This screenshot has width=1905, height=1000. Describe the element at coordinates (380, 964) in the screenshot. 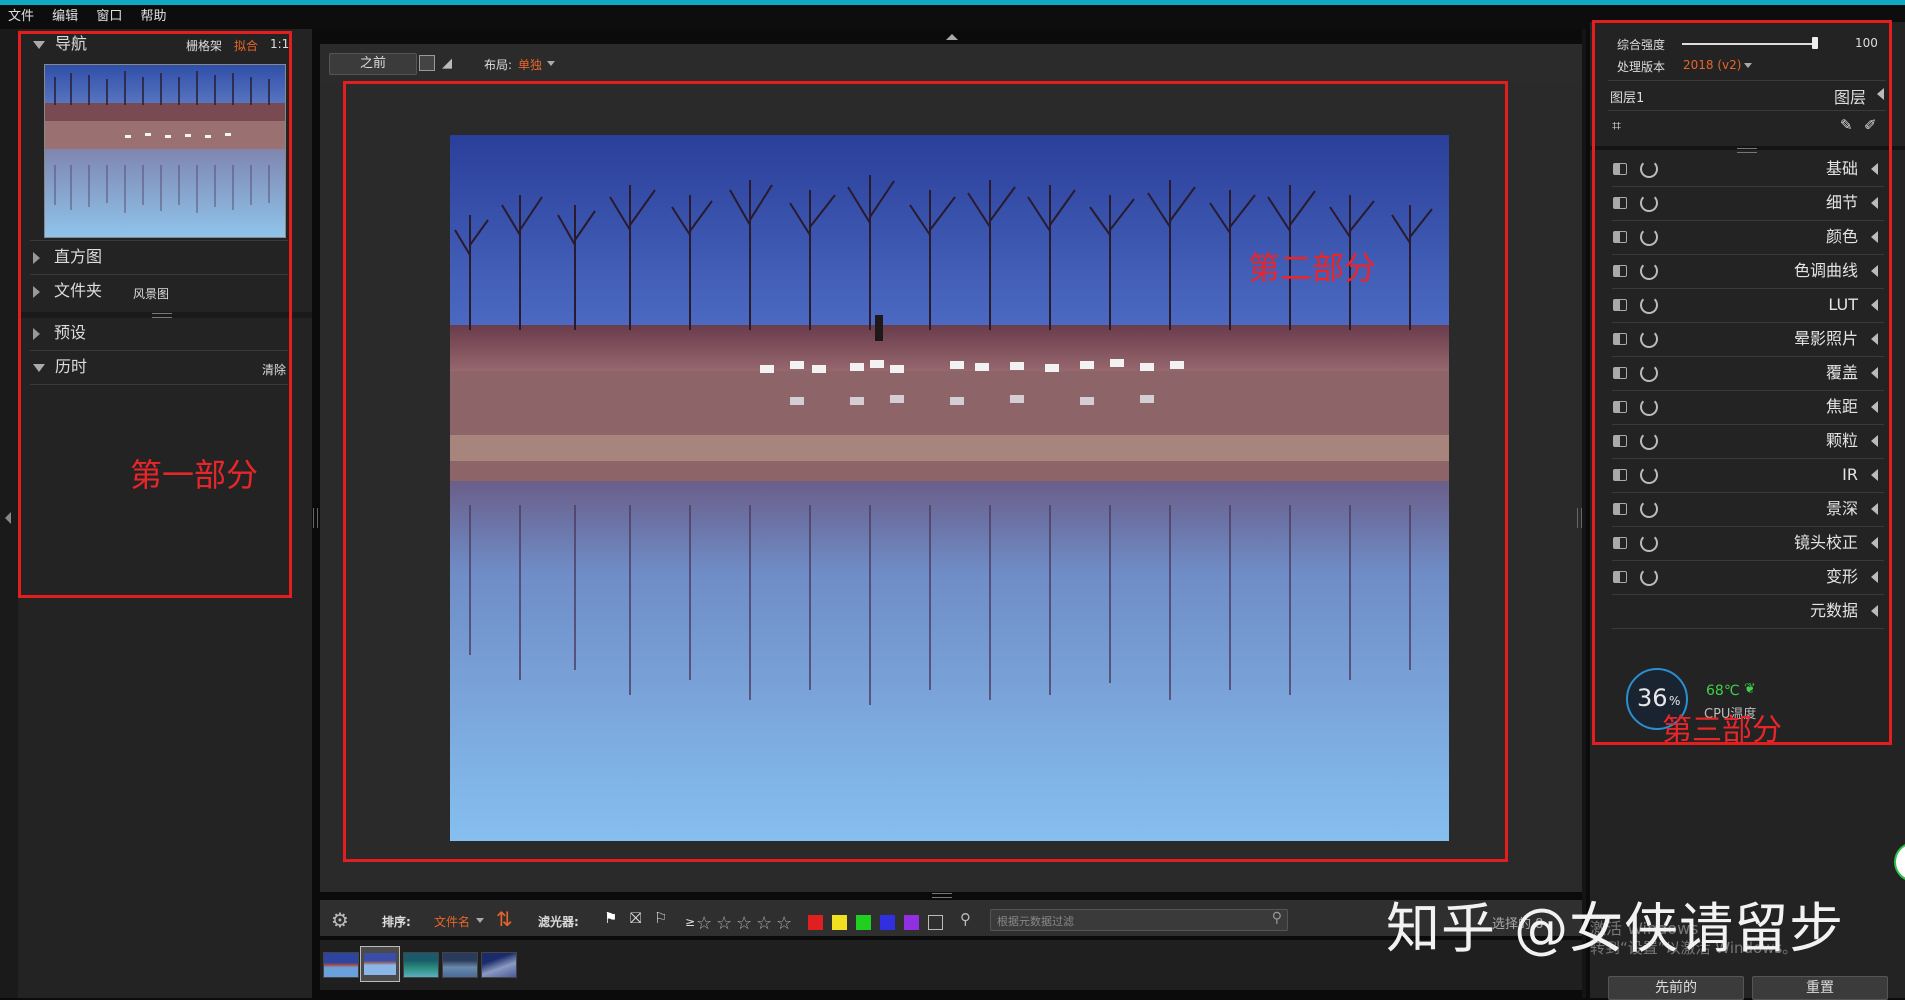

I see `thumbnail-2-selected` at that location.